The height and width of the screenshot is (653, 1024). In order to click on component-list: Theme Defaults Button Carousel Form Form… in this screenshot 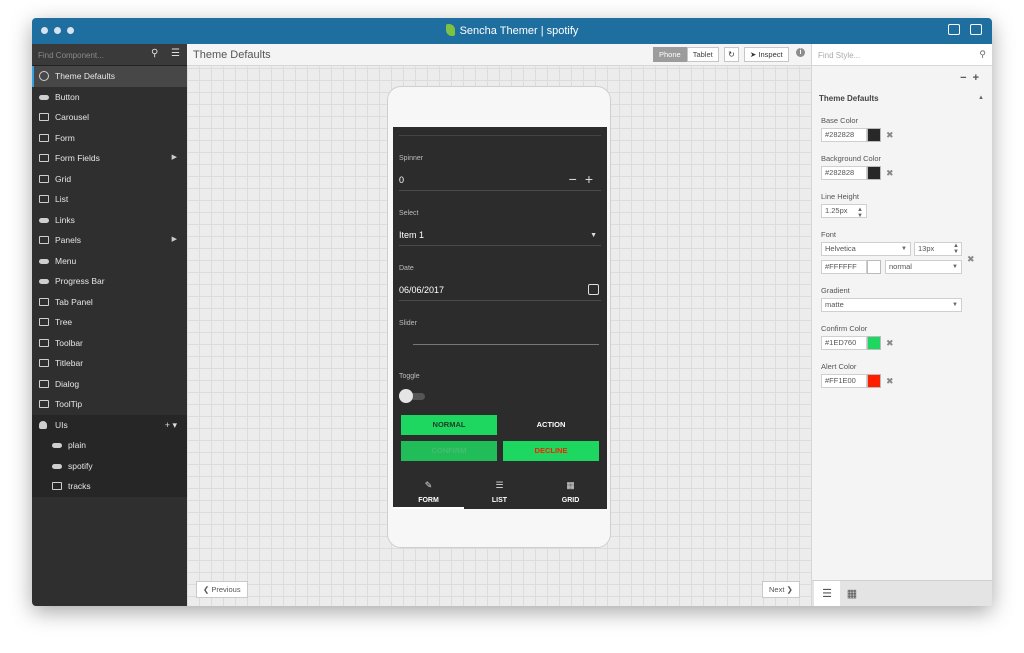, I will do `click(109, 281)`.